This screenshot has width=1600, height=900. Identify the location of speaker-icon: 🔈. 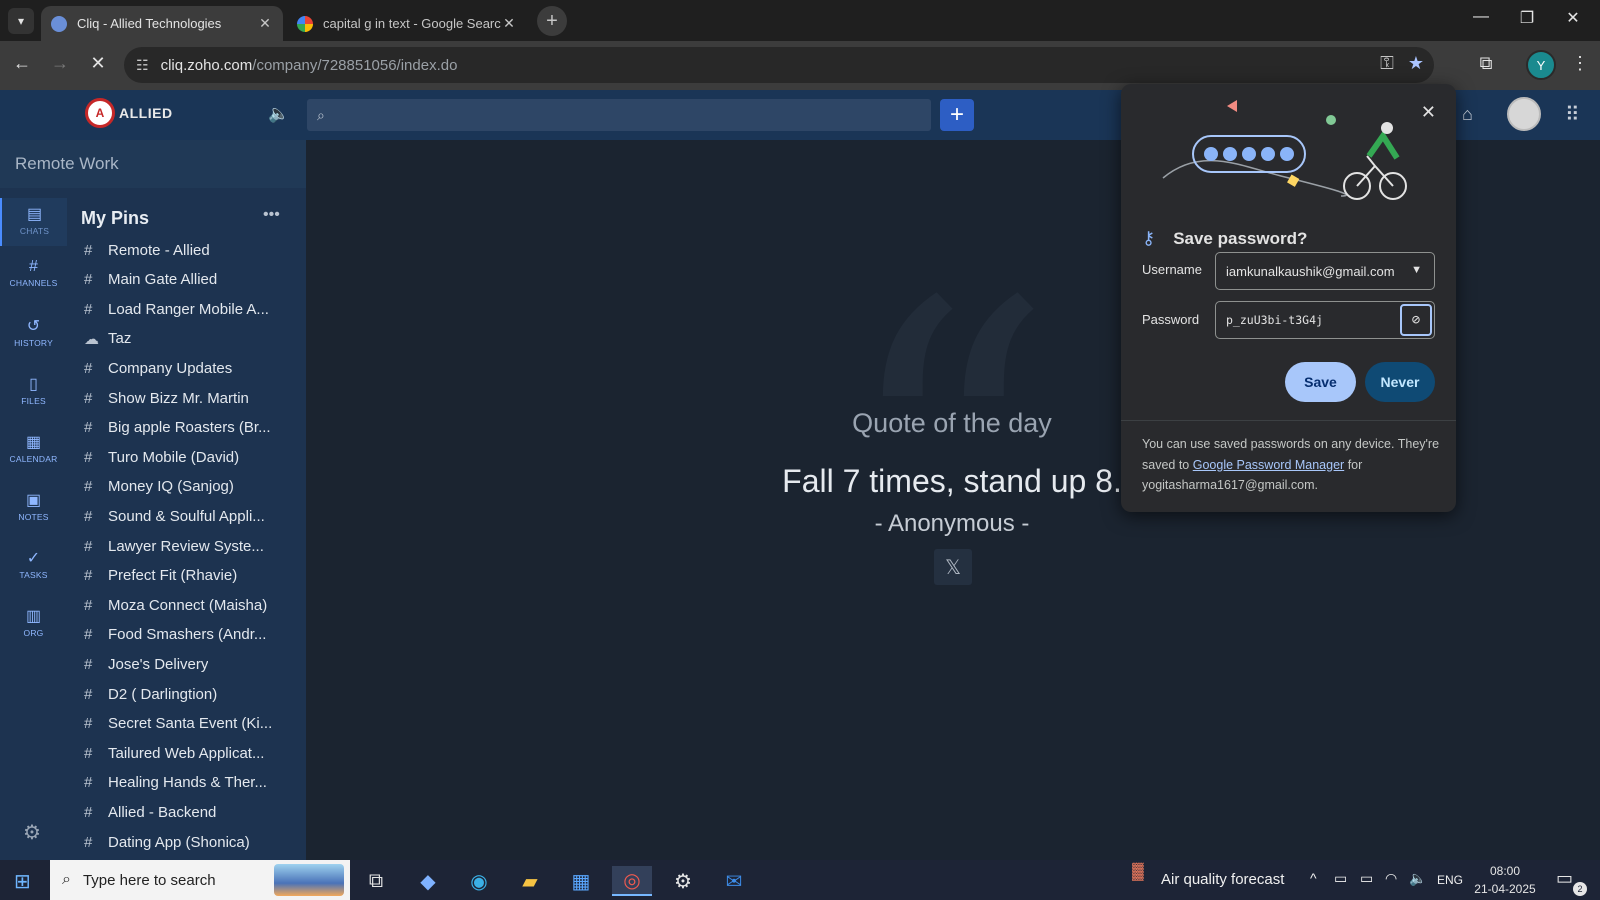
(278, 114).